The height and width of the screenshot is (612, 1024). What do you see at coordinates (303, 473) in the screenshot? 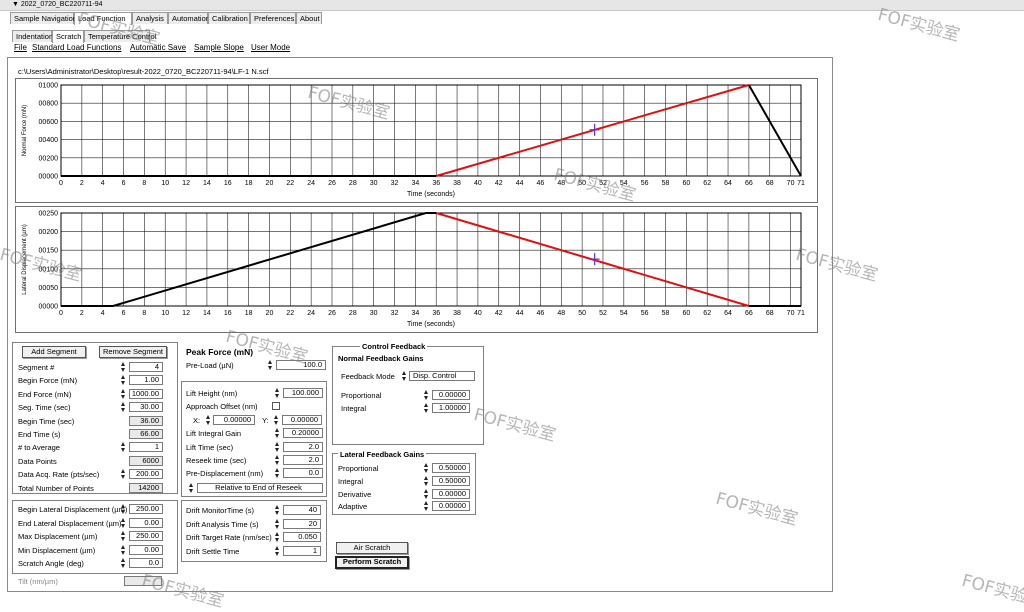
I see `lift-field-4: 0.0` at bounding box center [303, 473].